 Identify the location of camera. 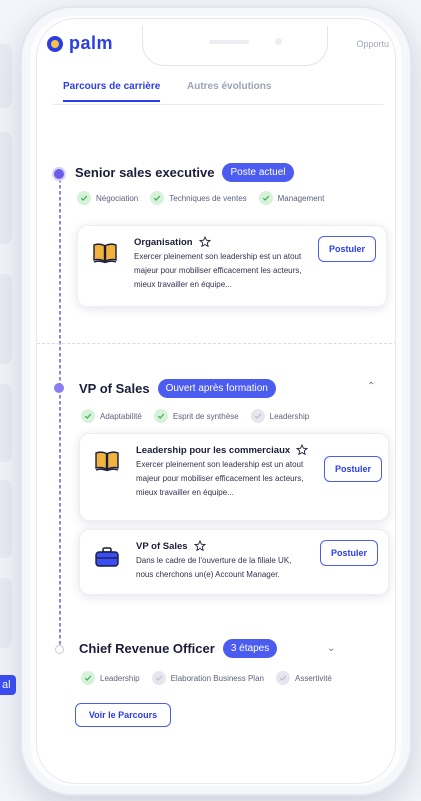
(278, 41).